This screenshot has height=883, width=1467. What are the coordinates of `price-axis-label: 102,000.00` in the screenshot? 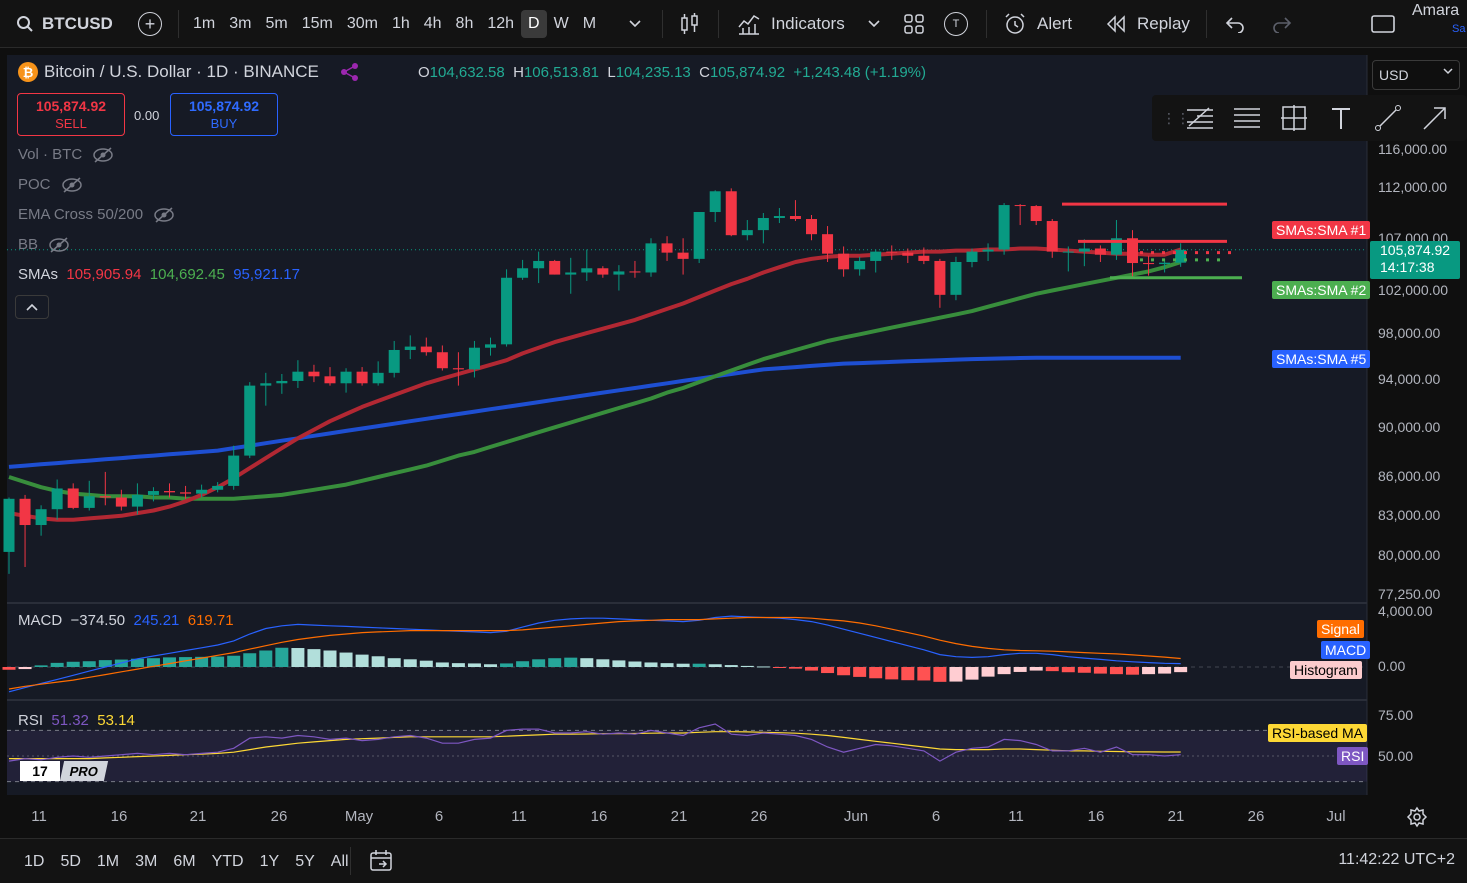 It's located at (1413, 290).